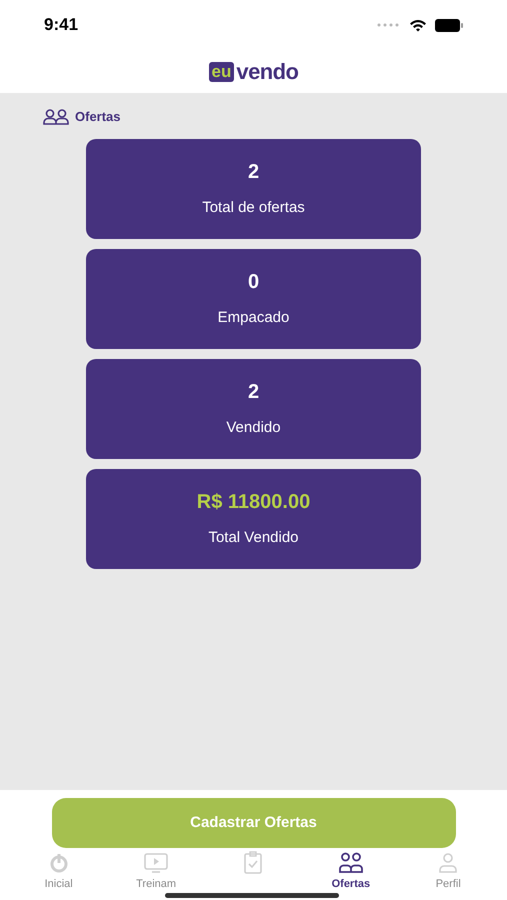 Image resolution: width=507 pixels, height=900 pixels. I want to click on logo: eu vendo, so click(253, 71).